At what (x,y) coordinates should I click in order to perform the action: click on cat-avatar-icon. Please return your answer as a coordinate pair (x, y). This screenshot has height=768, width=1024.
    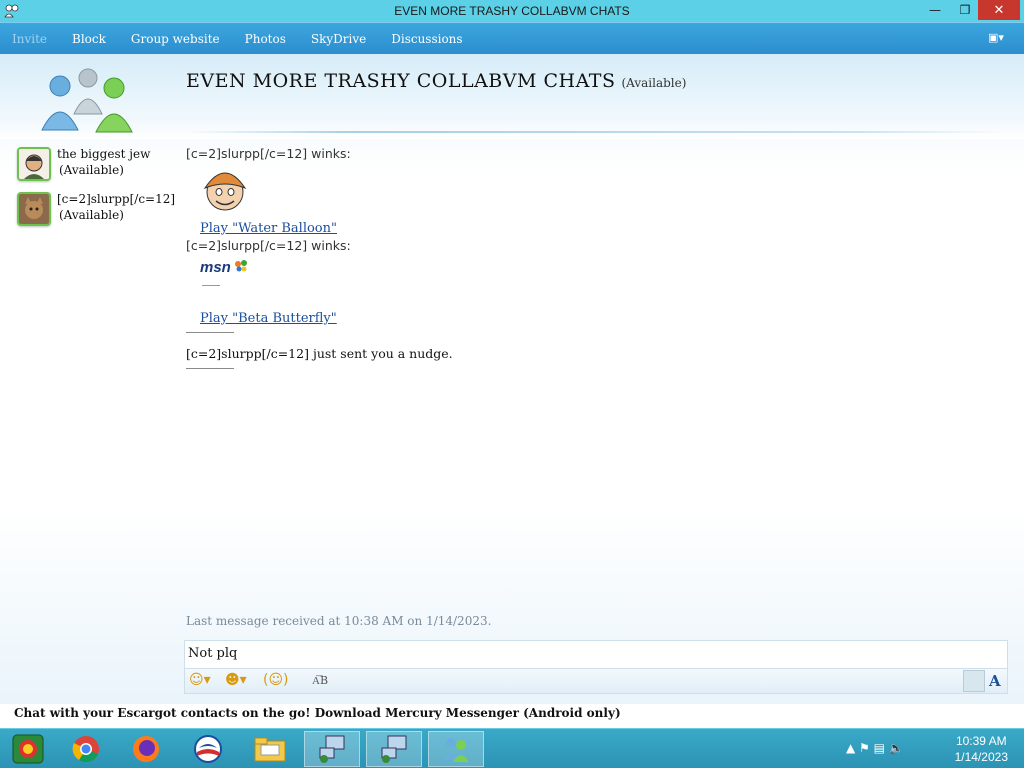
    Looking at the image, I should click on (34, 209).